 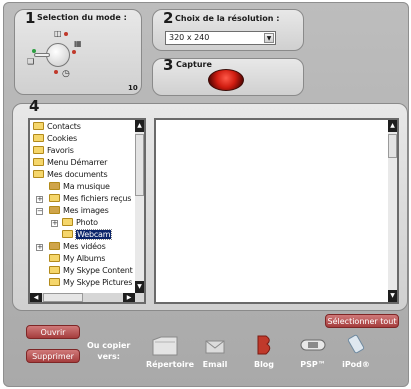 What do you see at coordinates (78, 43) in the screenshot?
I see `grid-mode-icon: ▦` at bounding box center [78, 43].